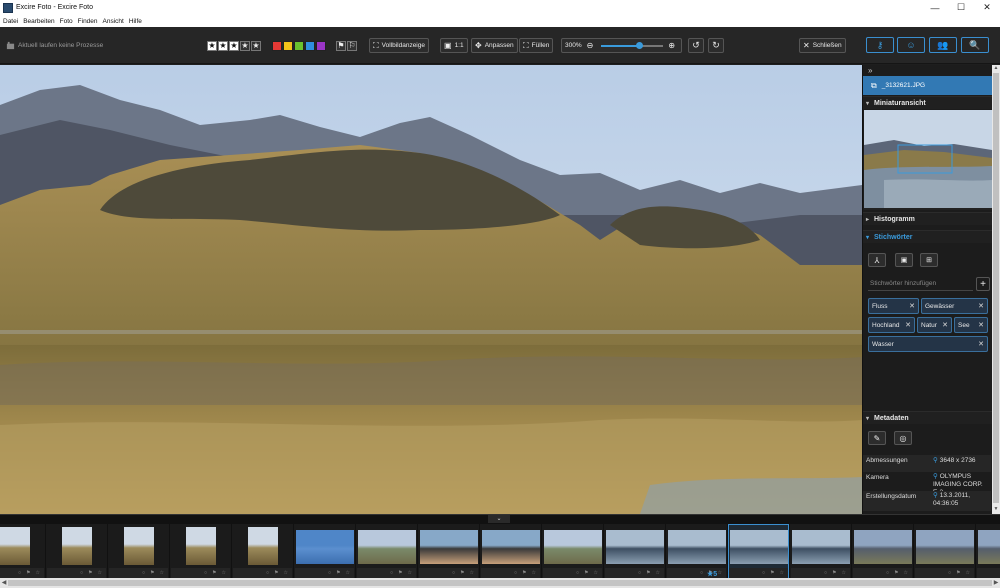  Describe the element at coordinates (500, 583) in the screenshot. I see `filmstrip-scrollbar: ◀ ▶` at that location.